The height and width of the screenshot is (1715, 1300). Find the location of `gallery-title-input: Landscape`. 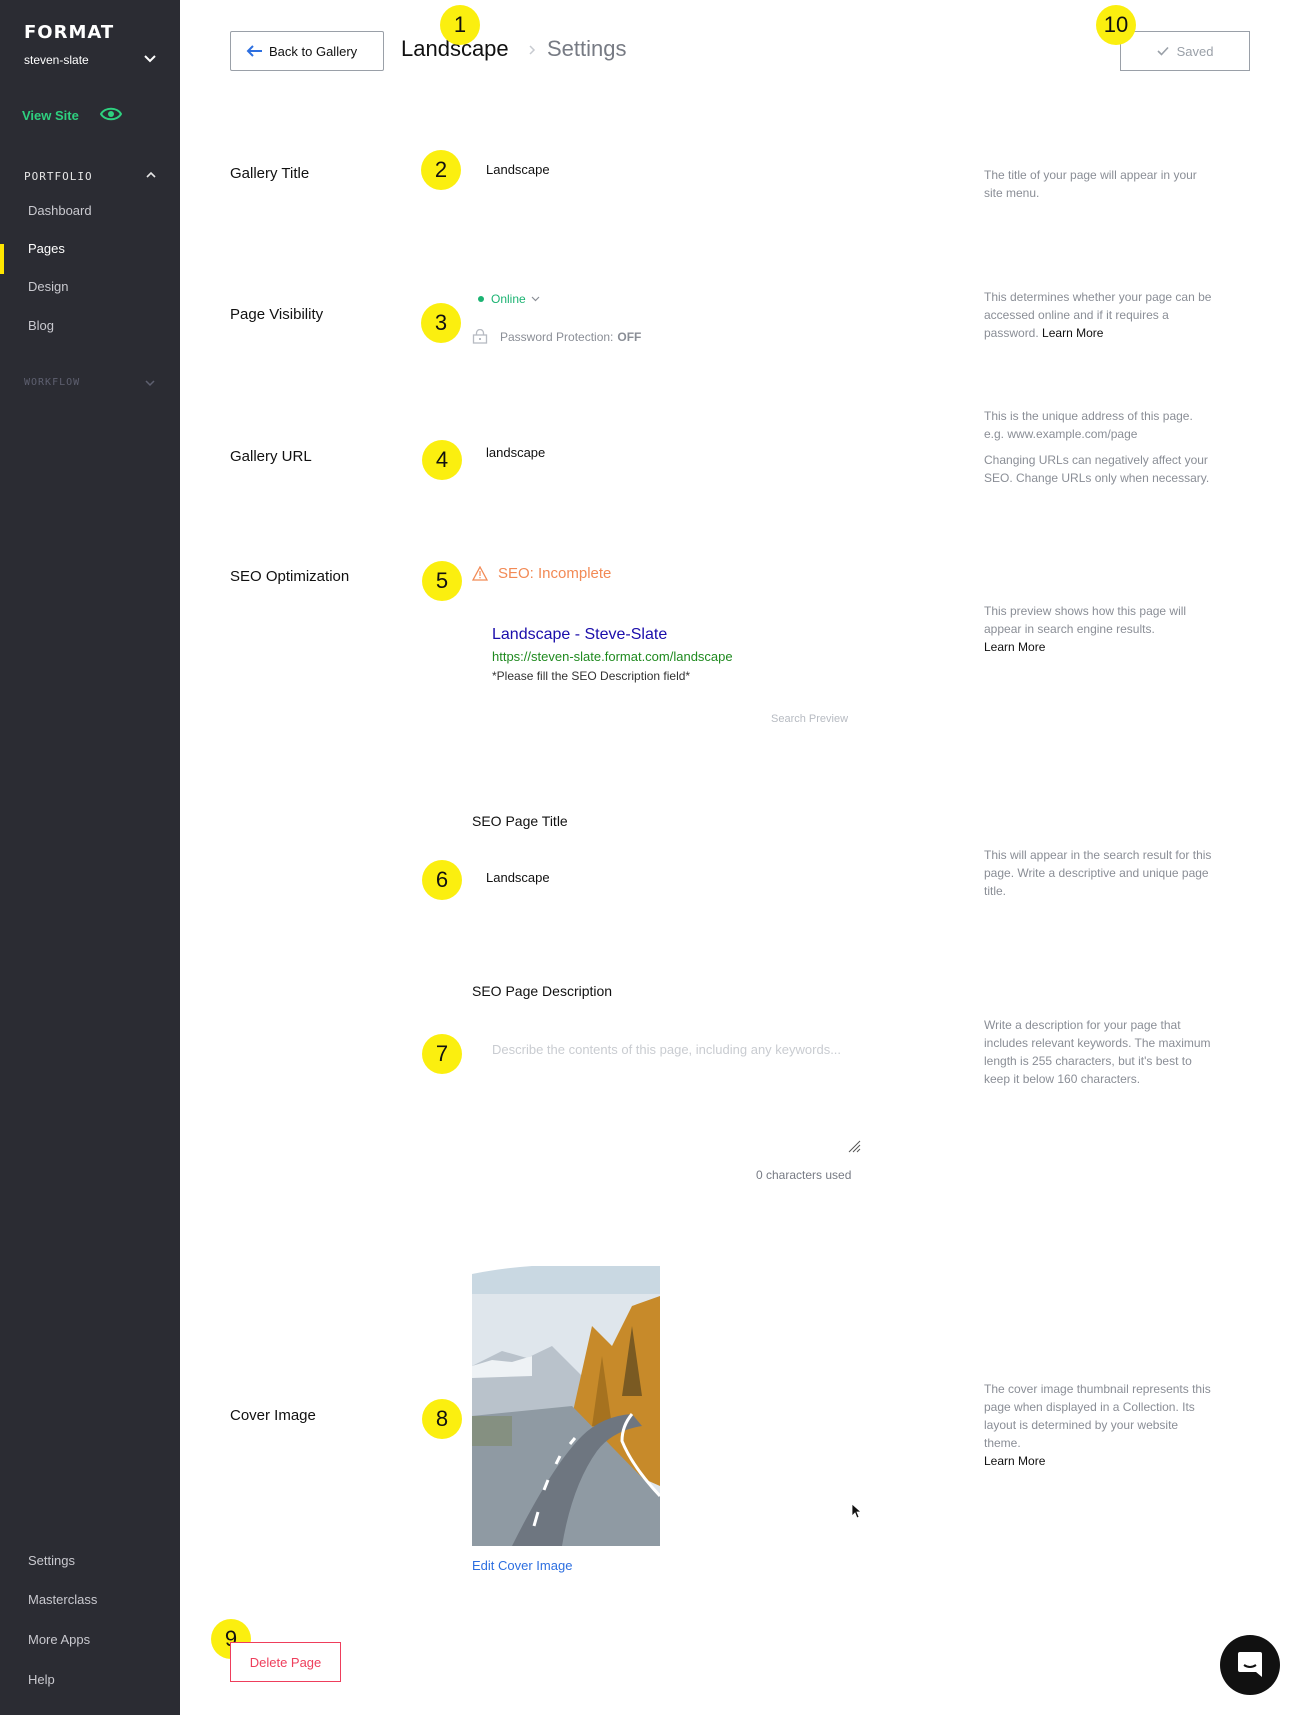

gallery-title-input: Landscape is located at coordinates (518, 169).